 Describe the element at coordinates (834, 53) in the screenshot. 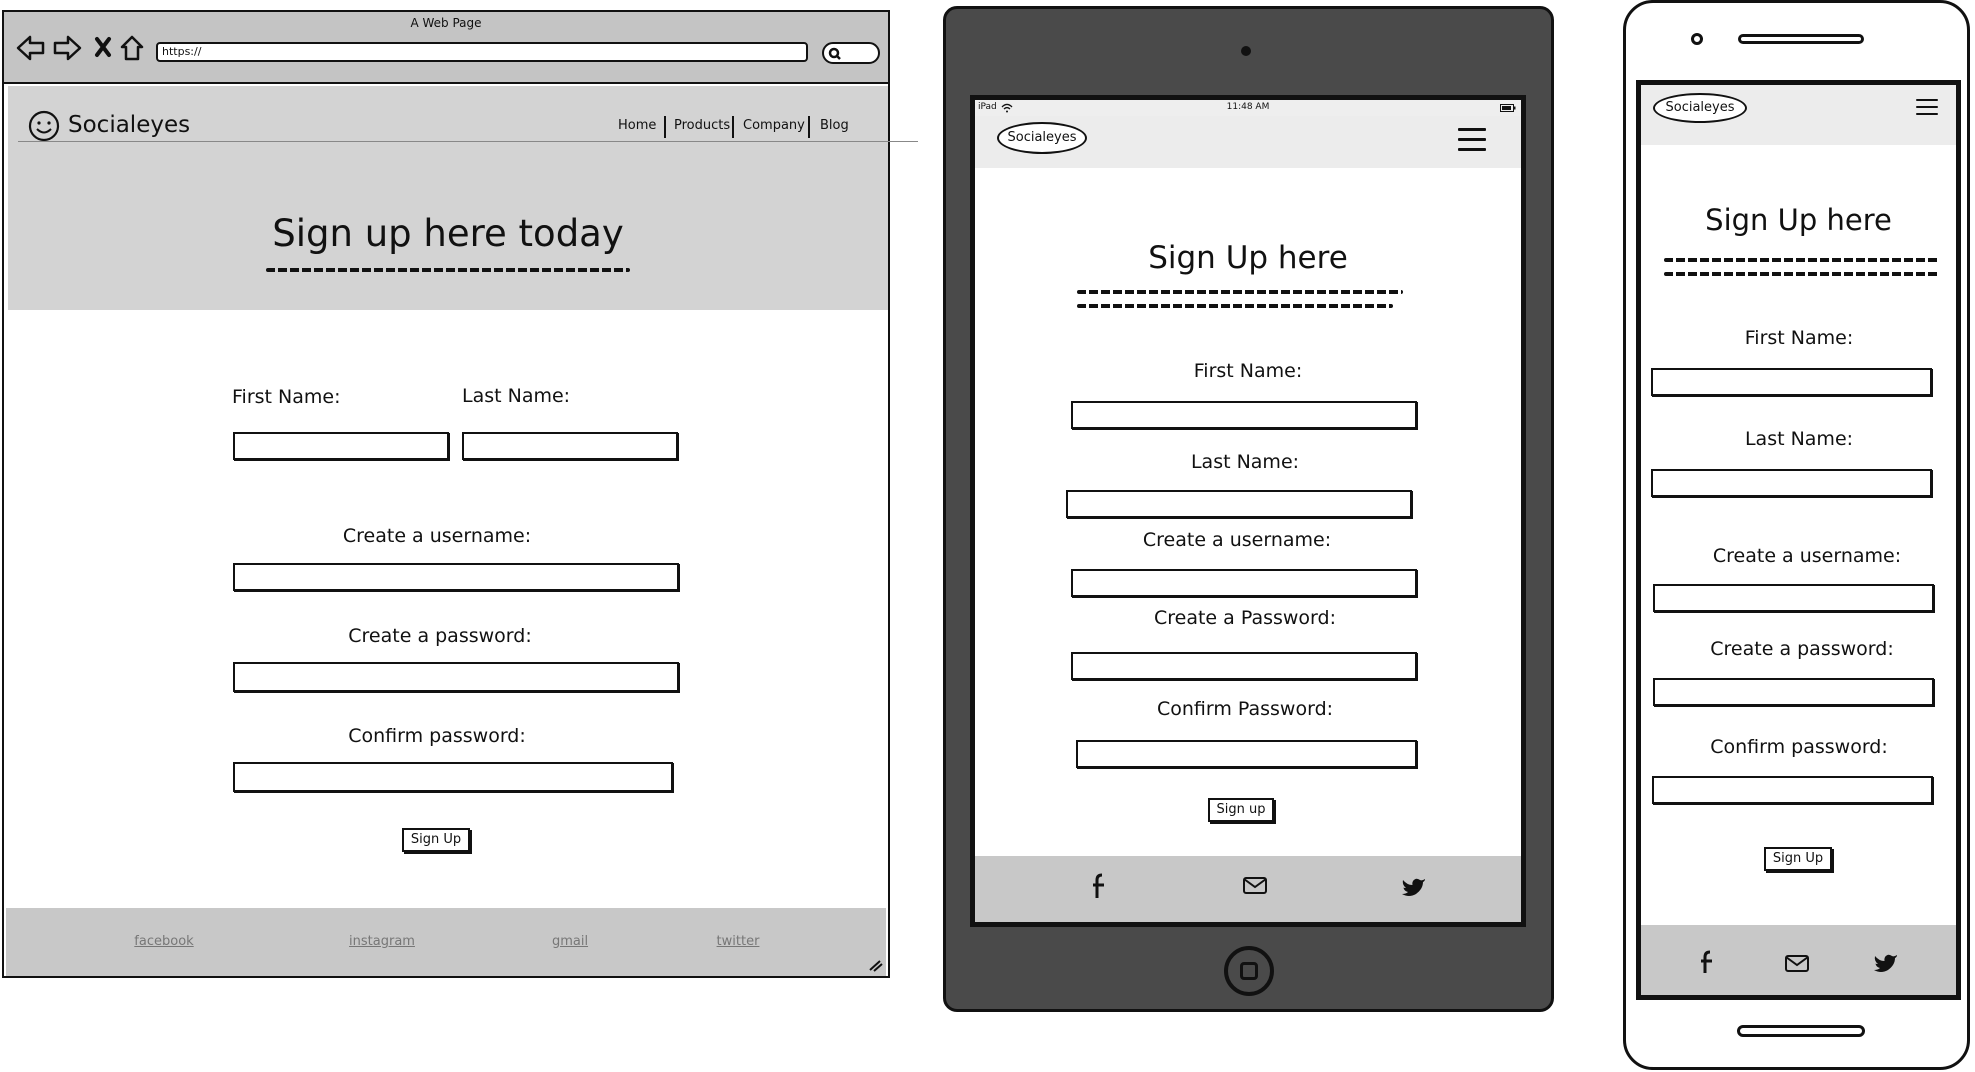

I see `search-icon` at that location.